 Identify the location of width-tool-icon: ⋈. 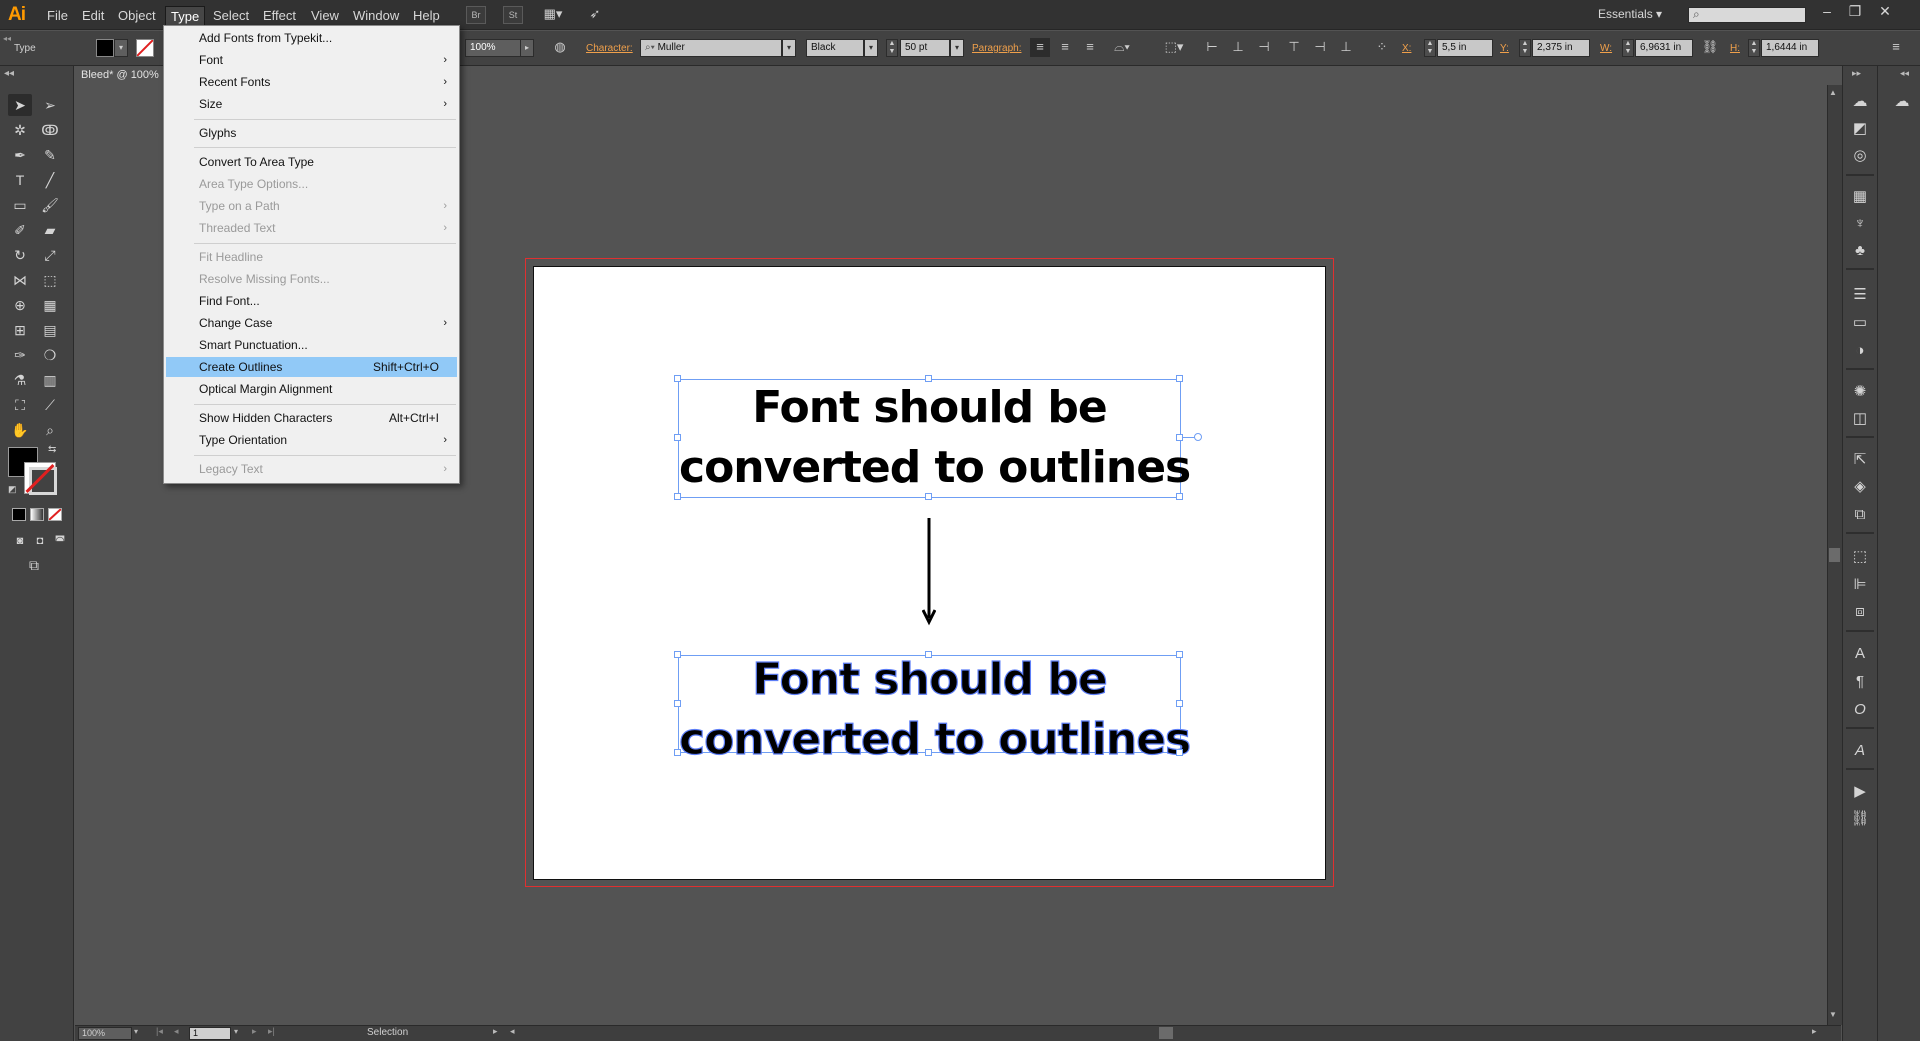
(20, 280).